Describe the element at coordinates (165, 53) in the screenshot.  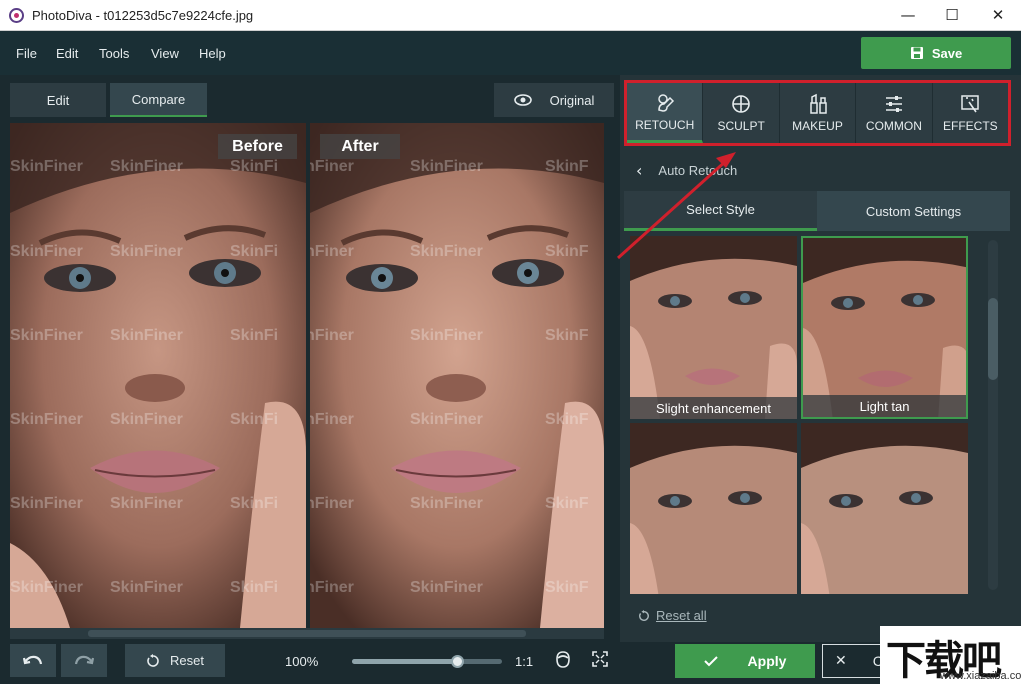
I see `menu-view: View` at that location.